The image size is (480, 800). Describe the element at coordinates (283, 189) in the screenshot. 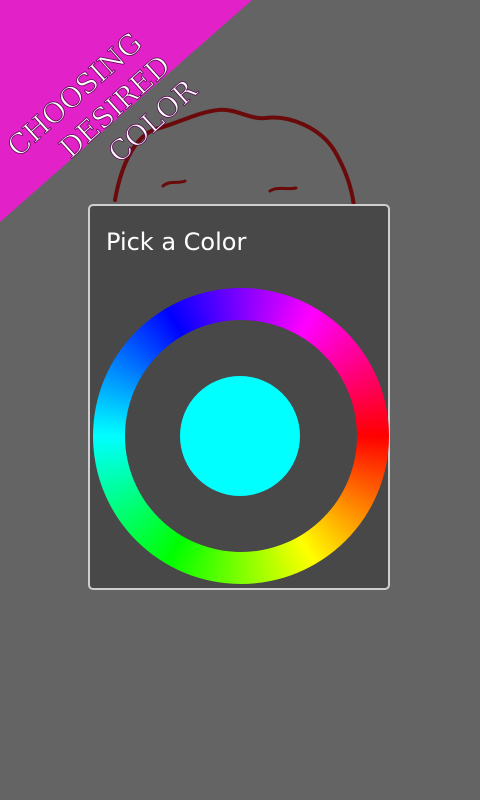

I see `sketch-right-eye` at that location.